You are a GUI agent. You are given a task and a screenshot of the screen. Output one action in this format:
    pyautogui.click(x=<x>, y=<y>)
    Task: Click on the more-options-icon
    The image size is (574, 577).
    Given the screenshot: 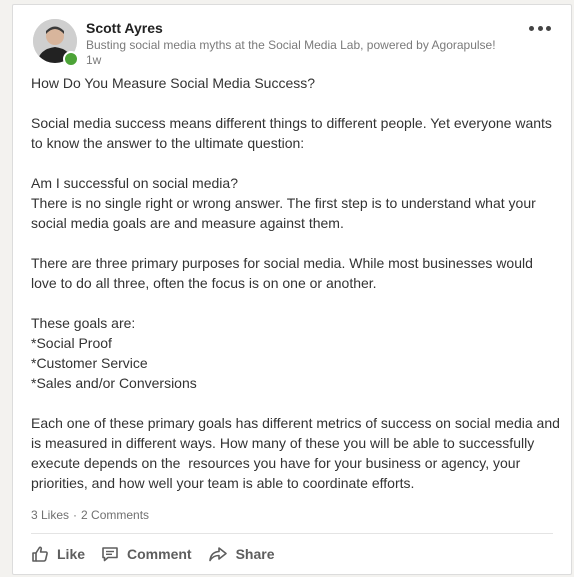 What is the action you would take?
    pyautogui.click(x=540, y=28)
    